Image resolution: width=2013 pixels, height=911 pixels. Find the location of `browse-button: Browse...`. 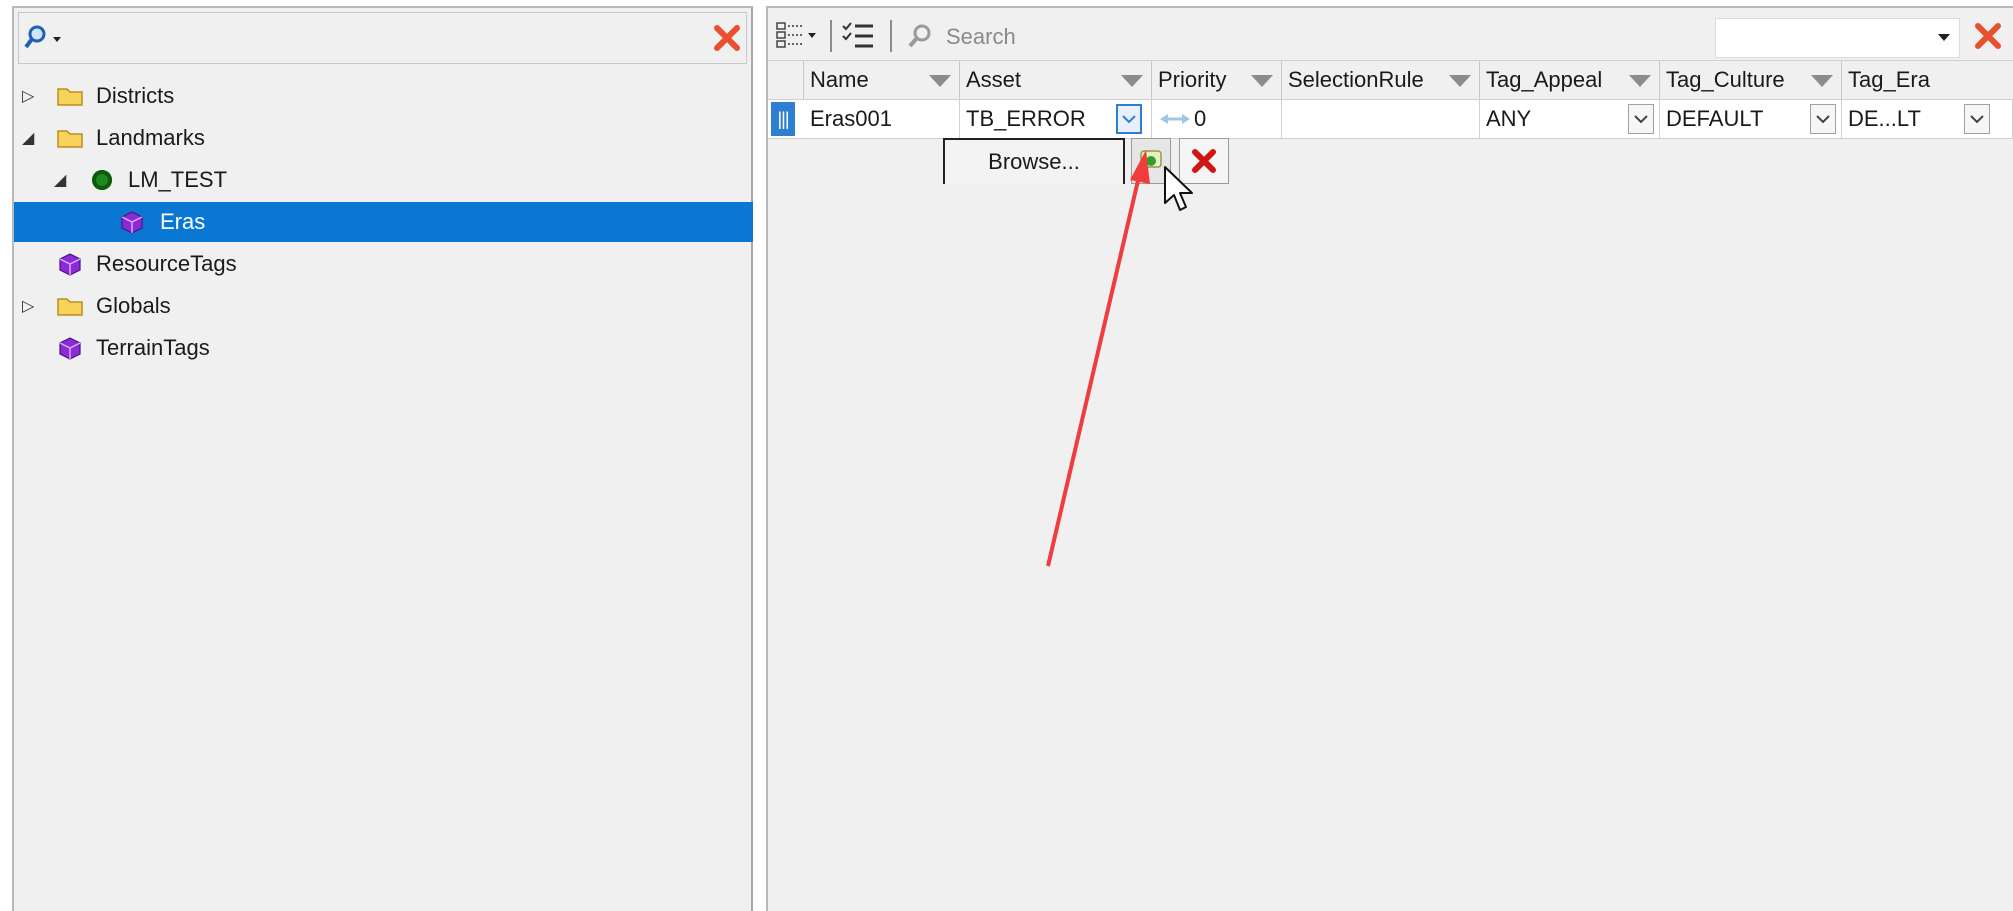

browse-button: Browse... is located at coordinates (1034, 161).